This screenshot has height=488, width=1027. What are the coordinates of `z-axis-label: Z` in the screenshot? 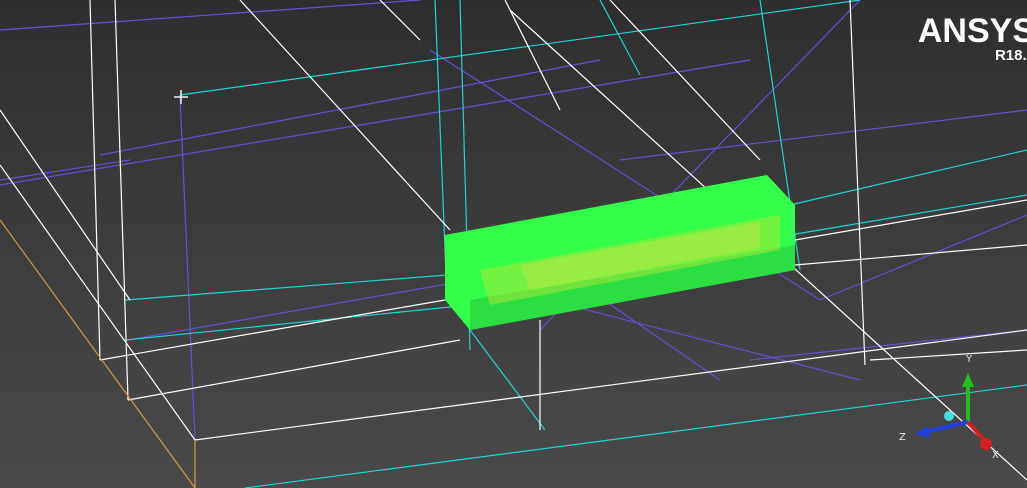 It's located at (902, 437).